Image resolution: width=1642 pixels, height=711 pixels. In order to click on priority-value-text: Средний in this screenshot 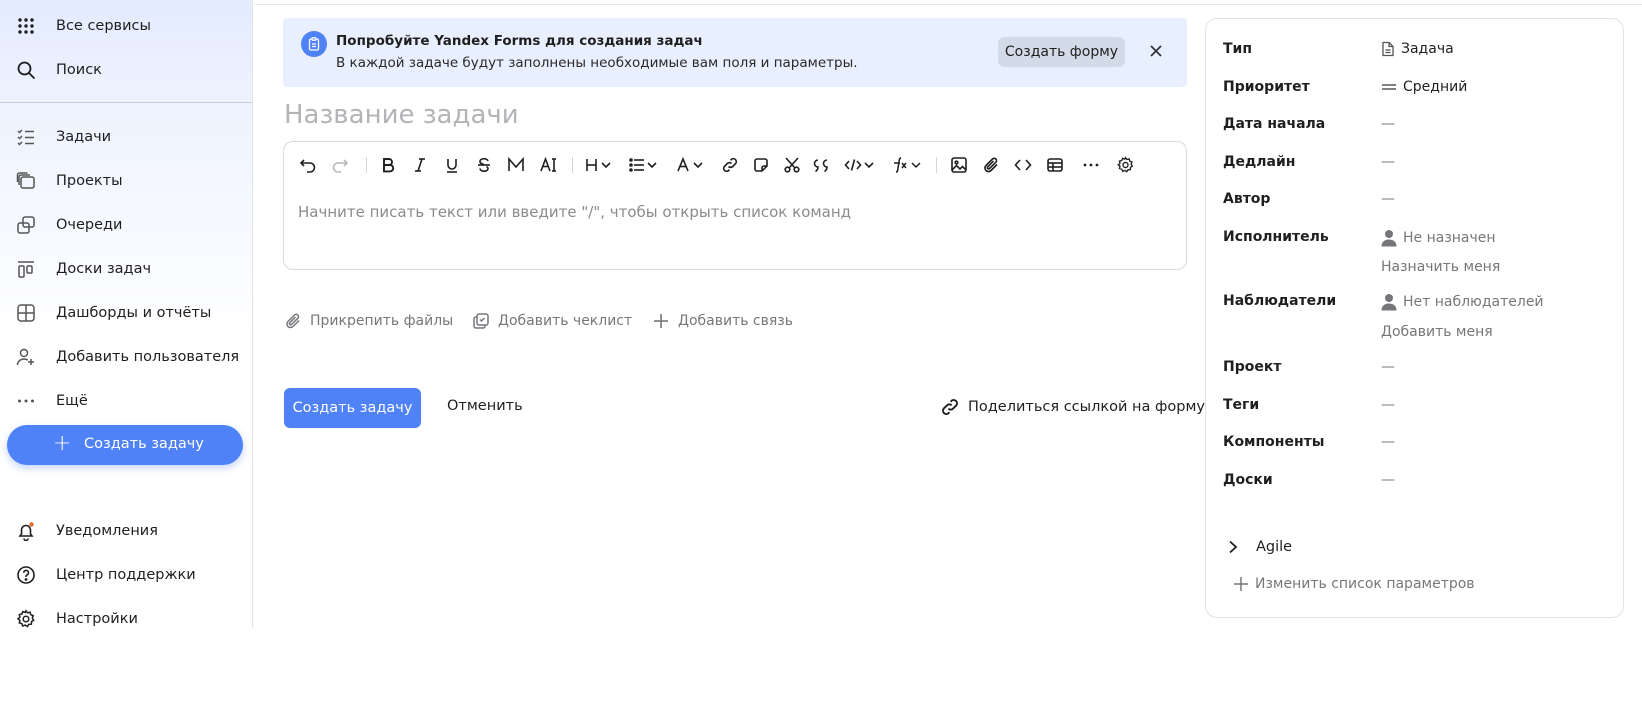, I will do `click(1435, 87)`.